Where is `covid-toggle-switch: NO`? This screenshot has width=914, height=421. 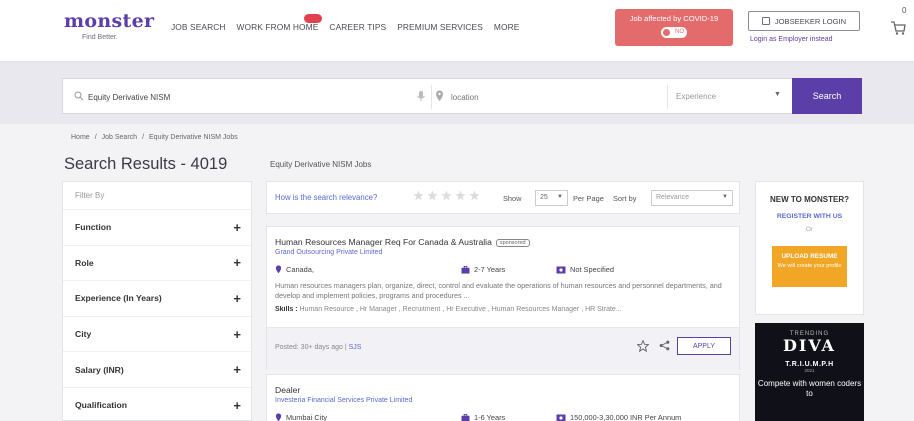 covid-toggle-switch: NO is located at coordinates (674, 32).